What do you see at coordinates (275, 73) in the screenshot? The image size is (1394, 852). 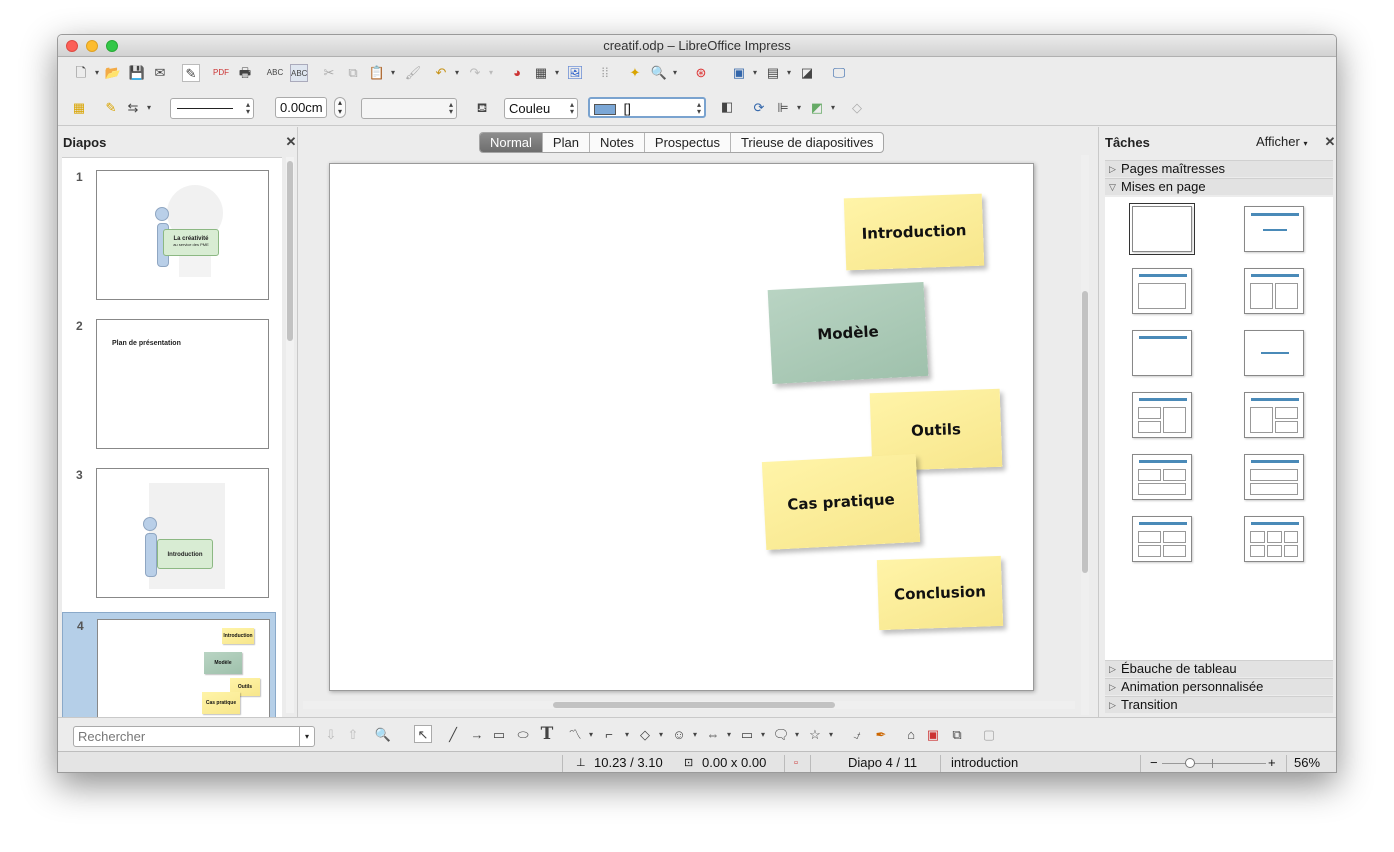 I see `spellcheck-icon: ABC` at bounding box center [275, 73].